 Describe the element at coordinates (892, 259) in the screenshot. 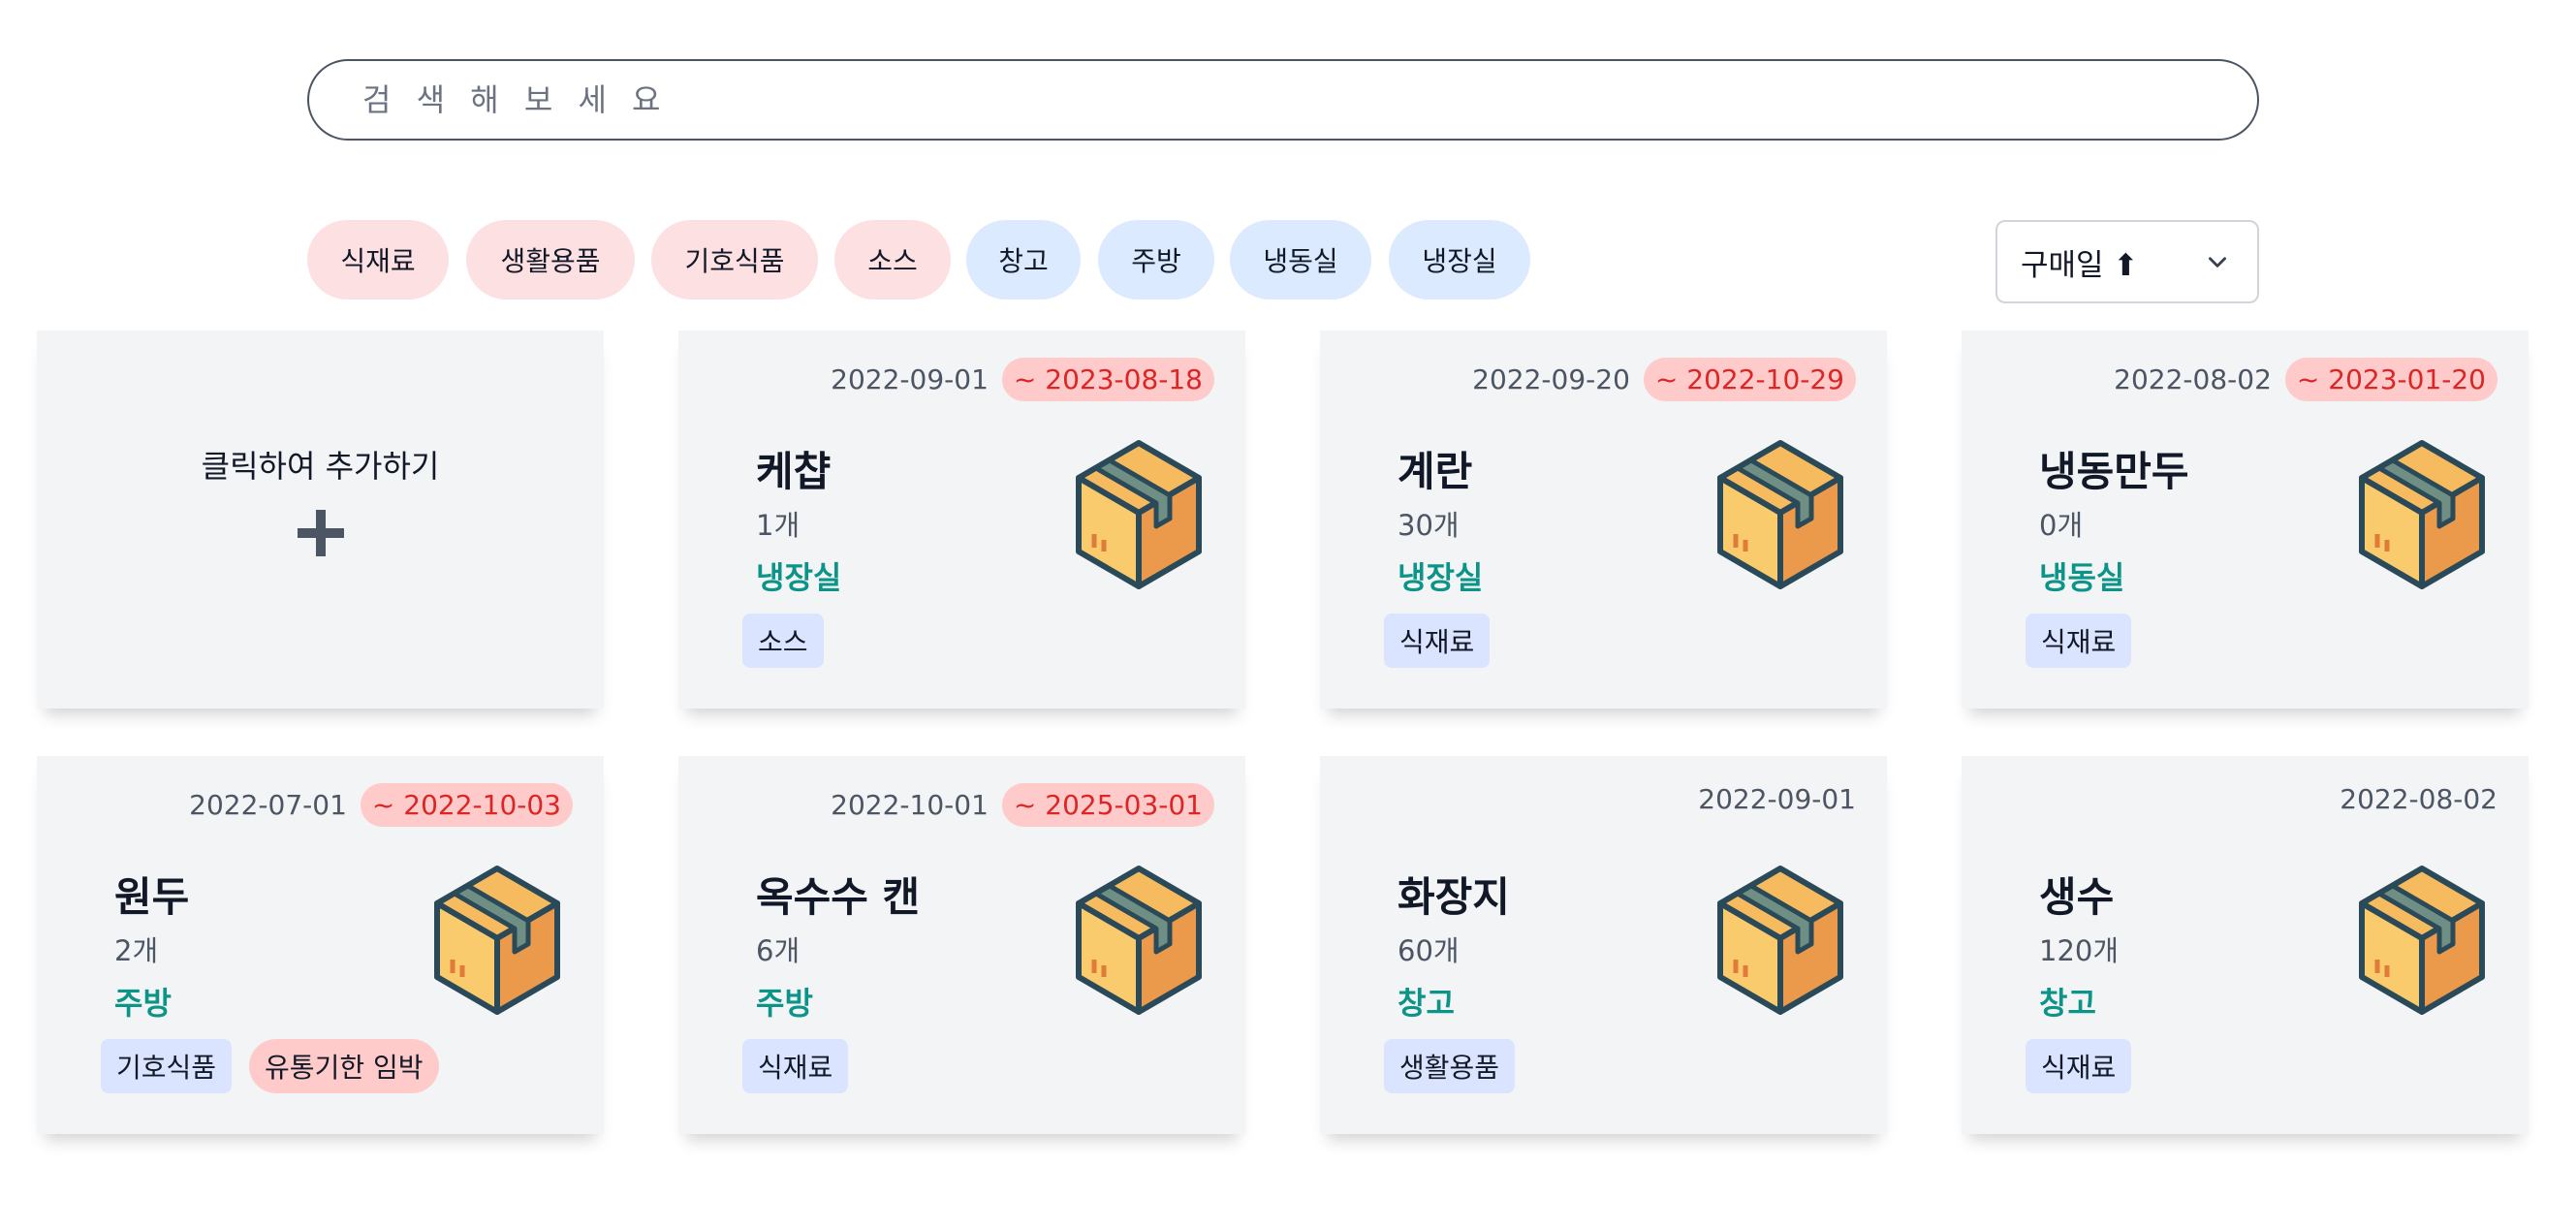

I see `filter-chip-category: 소스` at that location.